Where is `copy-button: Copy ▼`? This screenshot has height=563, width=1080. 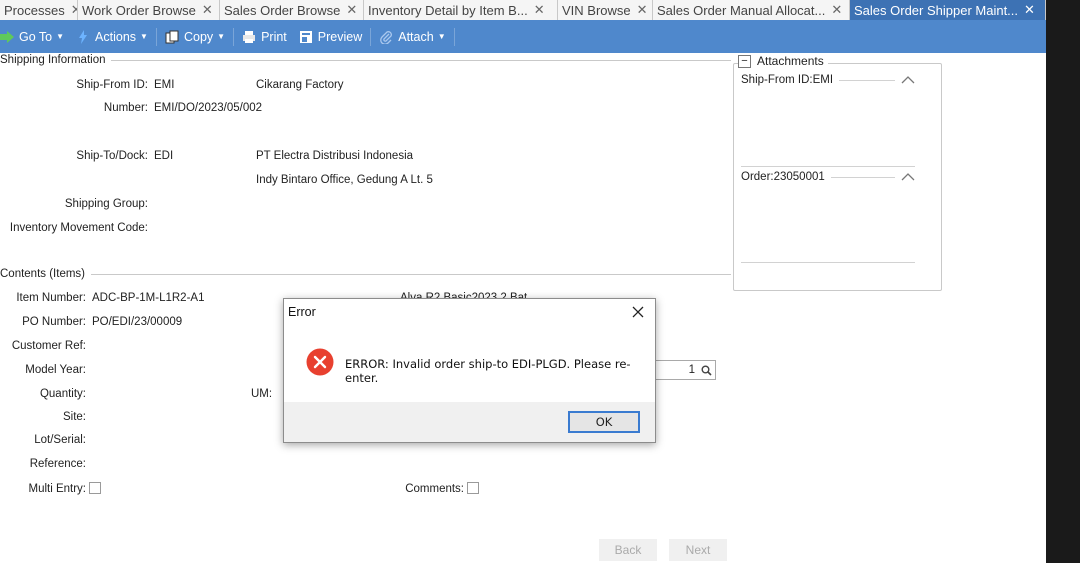
copy-button: Copy ▼ is located at coordinates (195, 37).